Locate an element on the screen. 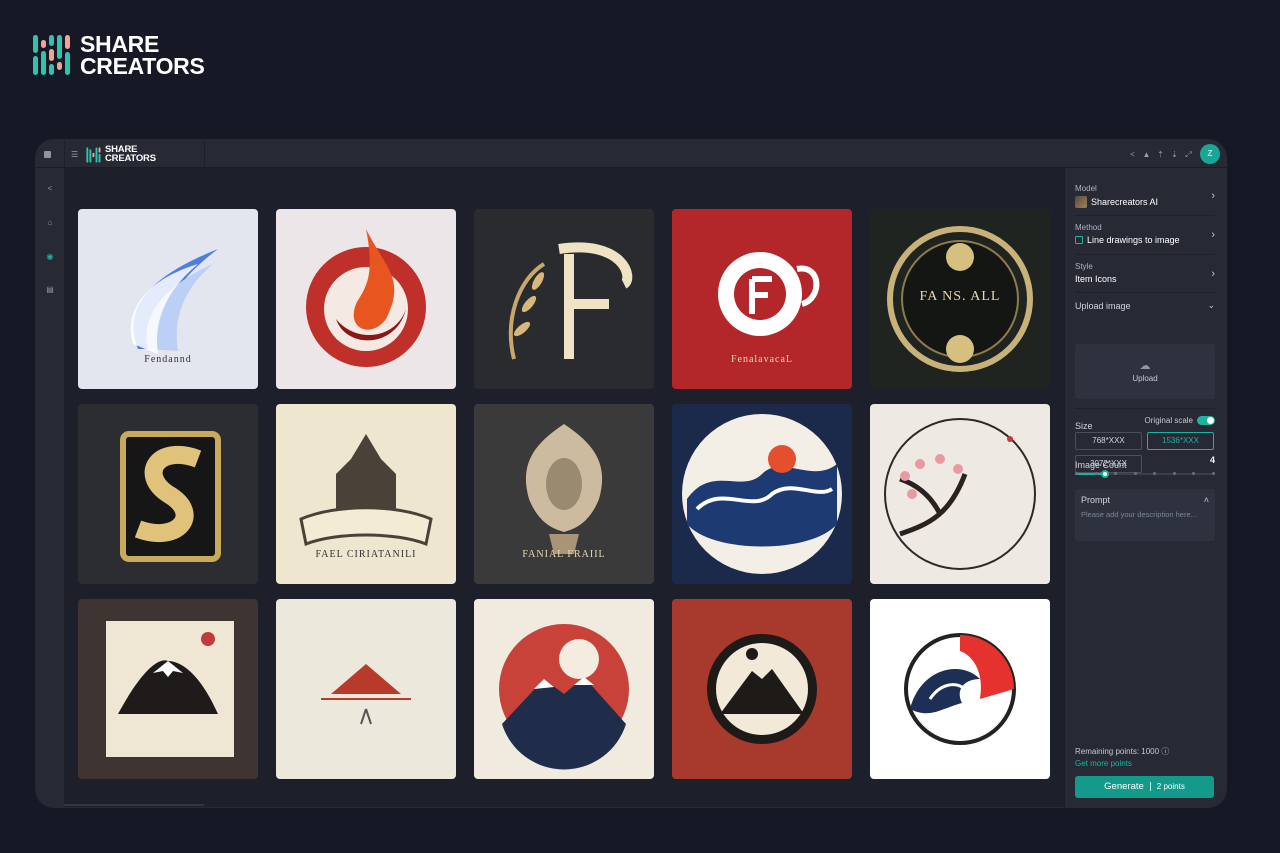 The height and width of the screenshot is (853, 1280). gallery-tile-red-mountain-logo is located at coordinates (366, 689).